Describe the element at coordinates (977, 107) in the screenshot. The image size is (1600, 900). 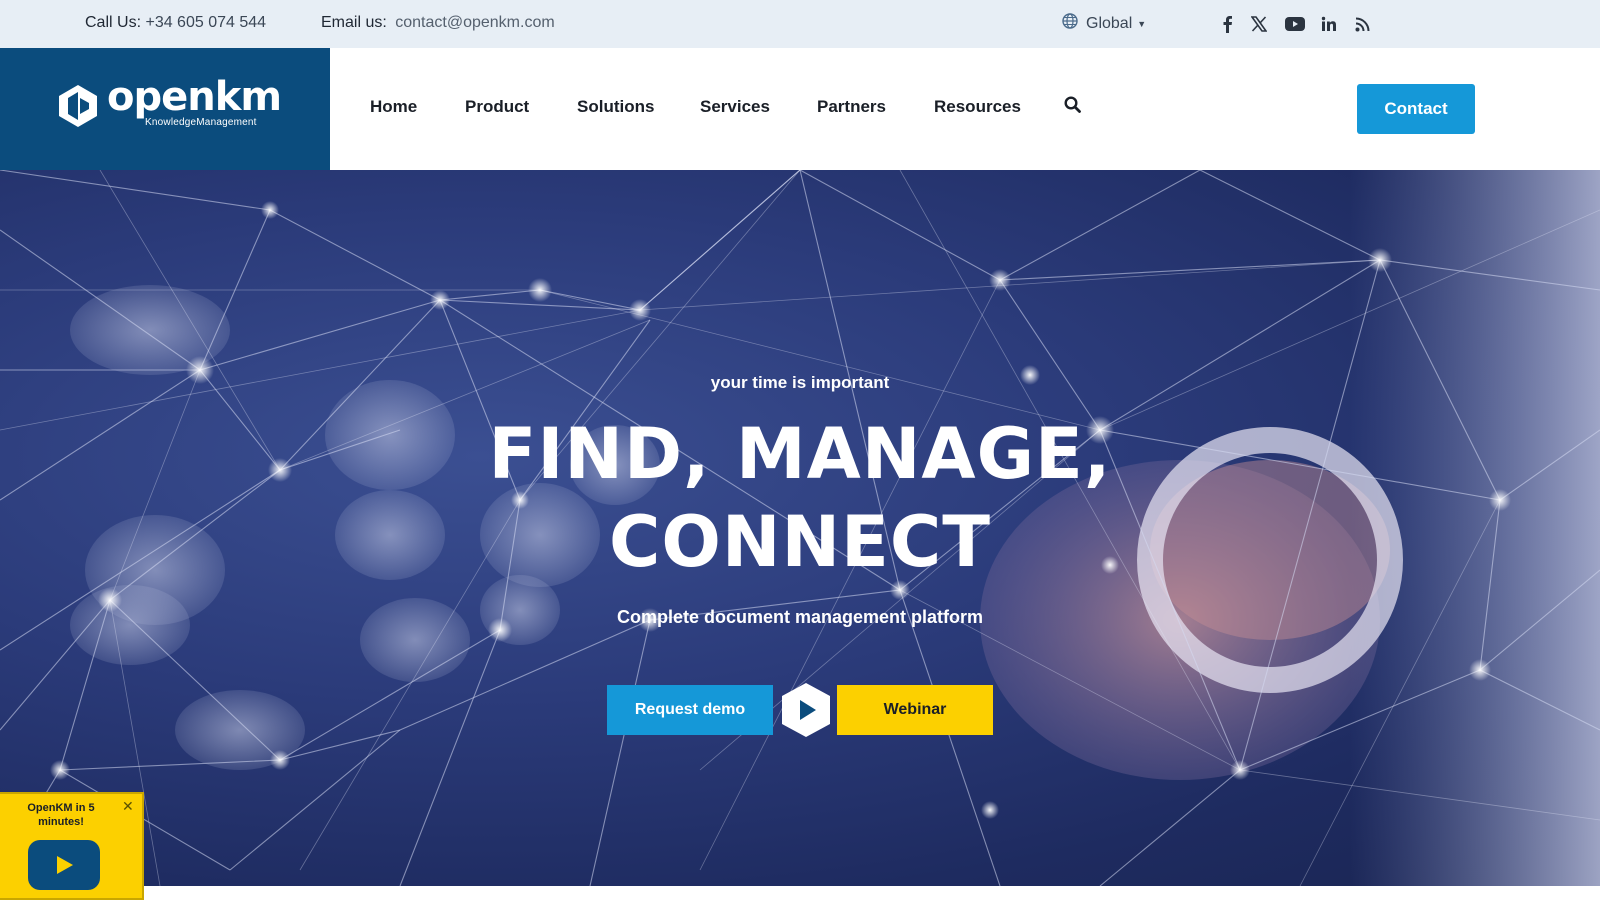
I see `nav-resources: Resources` at that location.